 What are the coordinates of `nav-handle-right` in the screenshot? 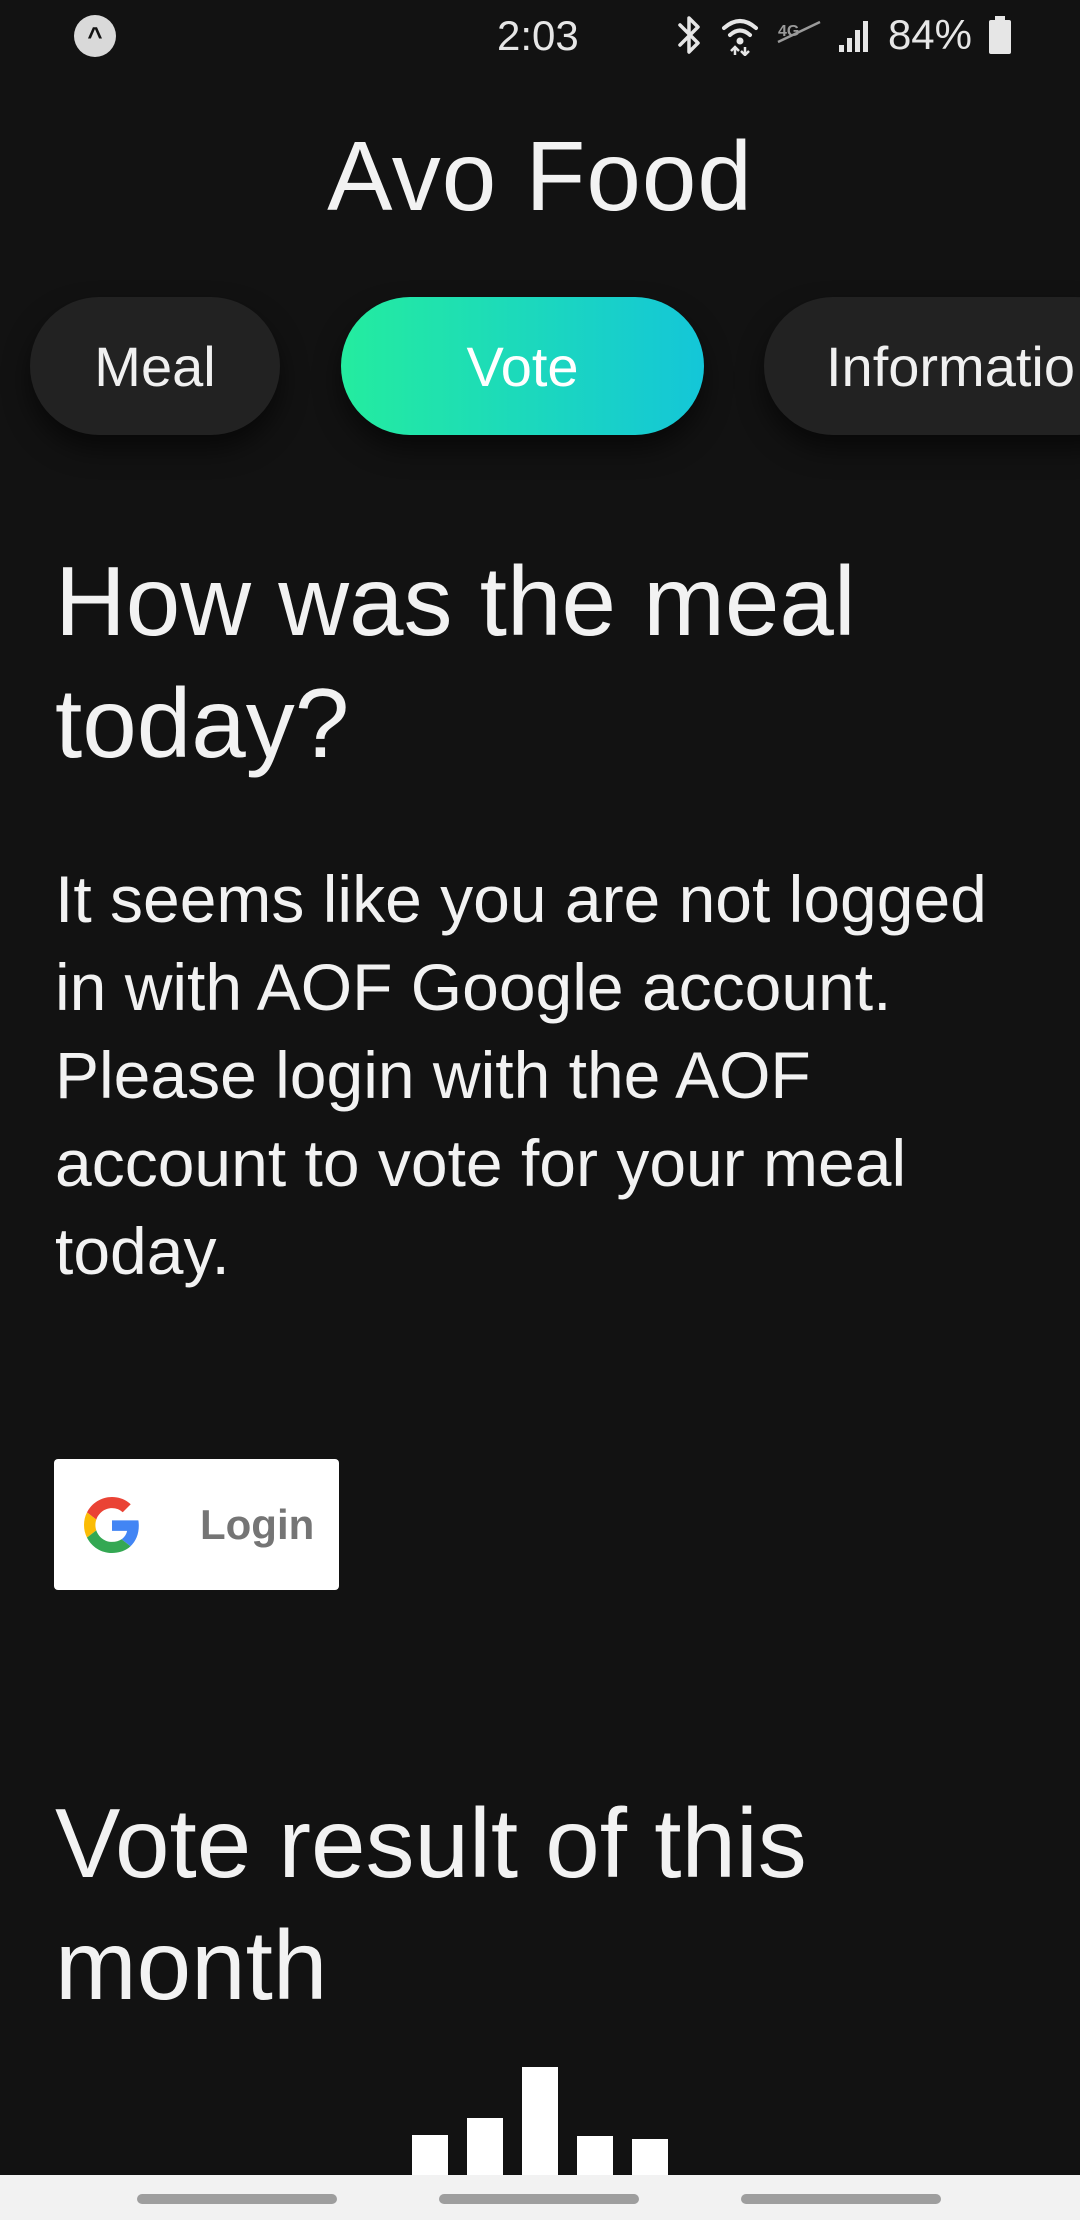 It's located at (841, 2199).